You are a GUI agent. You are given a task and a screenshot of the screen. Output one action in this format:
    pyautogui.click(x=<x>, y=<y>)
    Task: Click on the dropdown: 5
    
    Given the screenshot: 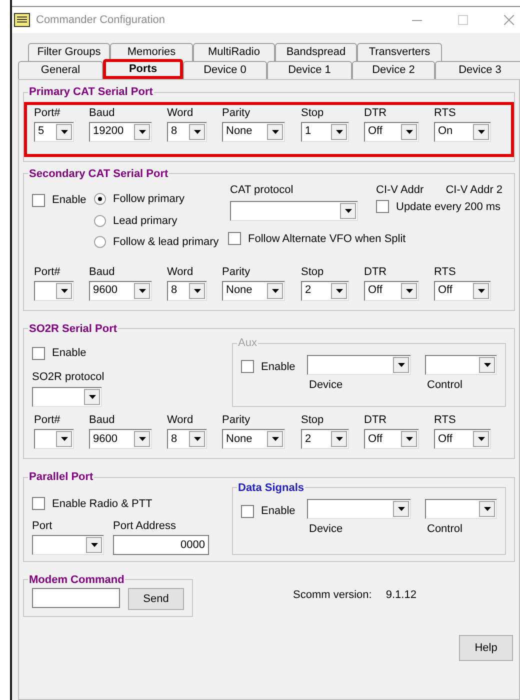 What is the action you would take?
    pyautogui.click(x=54, y=132)
    